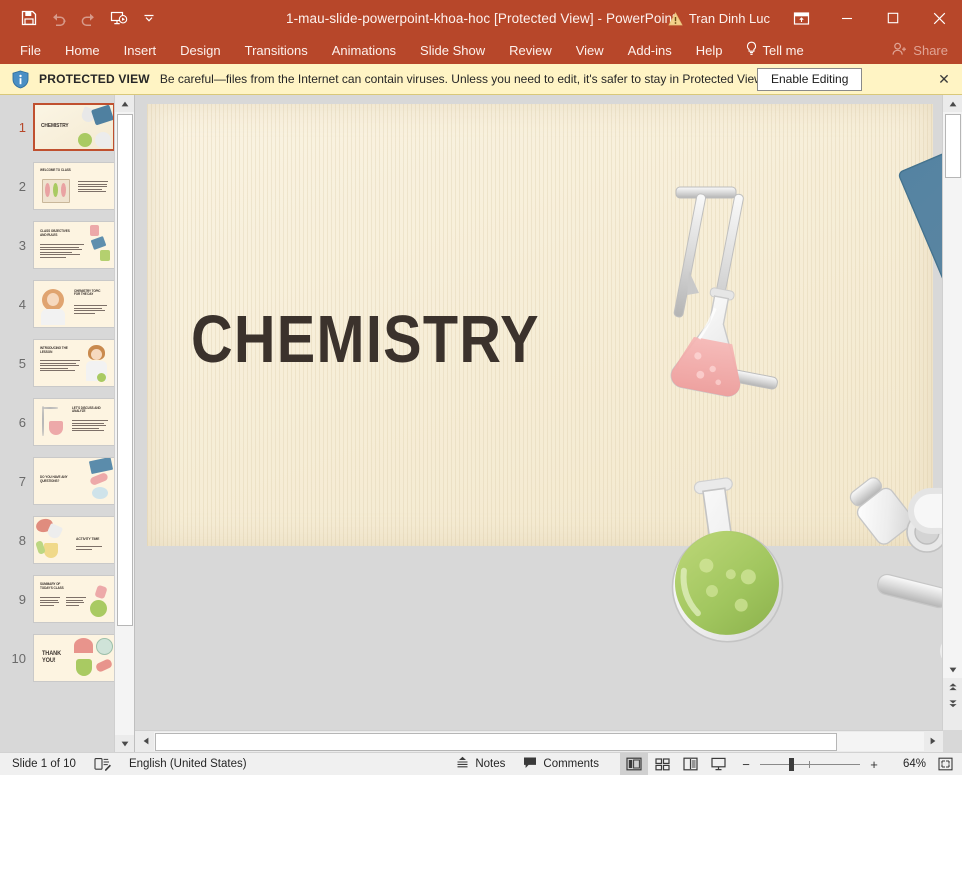 The image size is (962, 870). I want to click on zoom-percentage: 64%, so click(910, 764).